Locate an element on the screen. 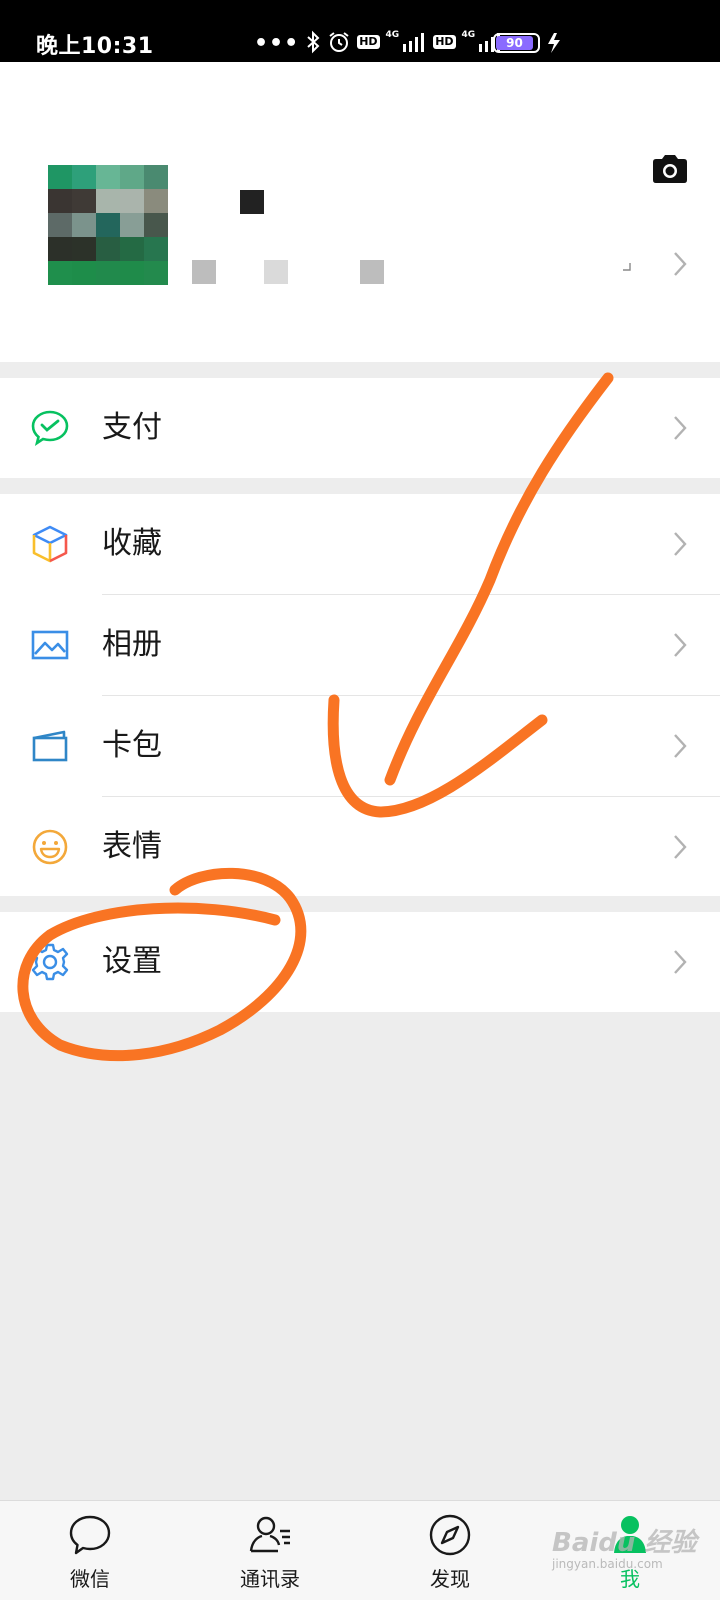 This screenshot has height=1600, width=720. baidu-watermark: Baidu 经验 jingyan.baidu.com is located at coordinates (624, 1546).